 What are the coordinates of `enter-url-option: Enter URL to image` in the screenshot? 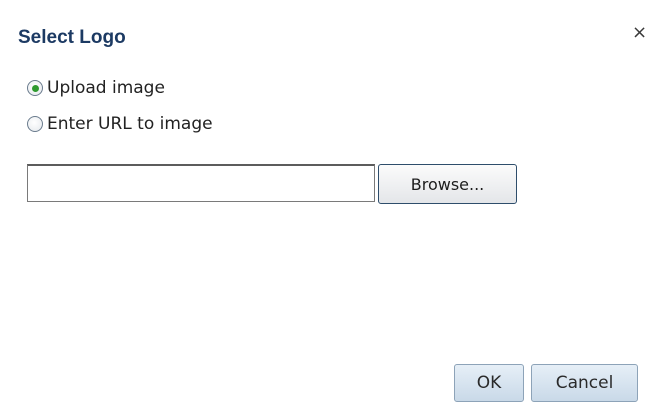 It's located at (120, 124).